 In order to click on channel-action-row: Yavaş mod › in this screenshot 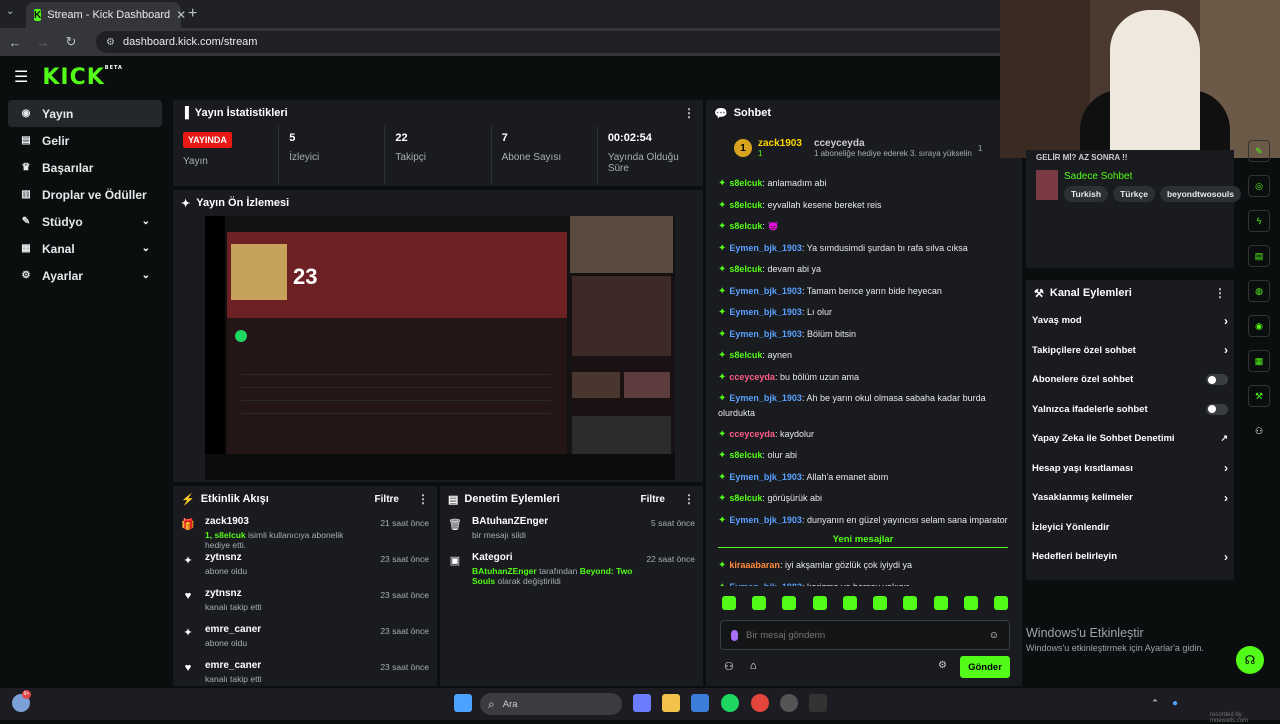, I will do `click(1130, 321)`.